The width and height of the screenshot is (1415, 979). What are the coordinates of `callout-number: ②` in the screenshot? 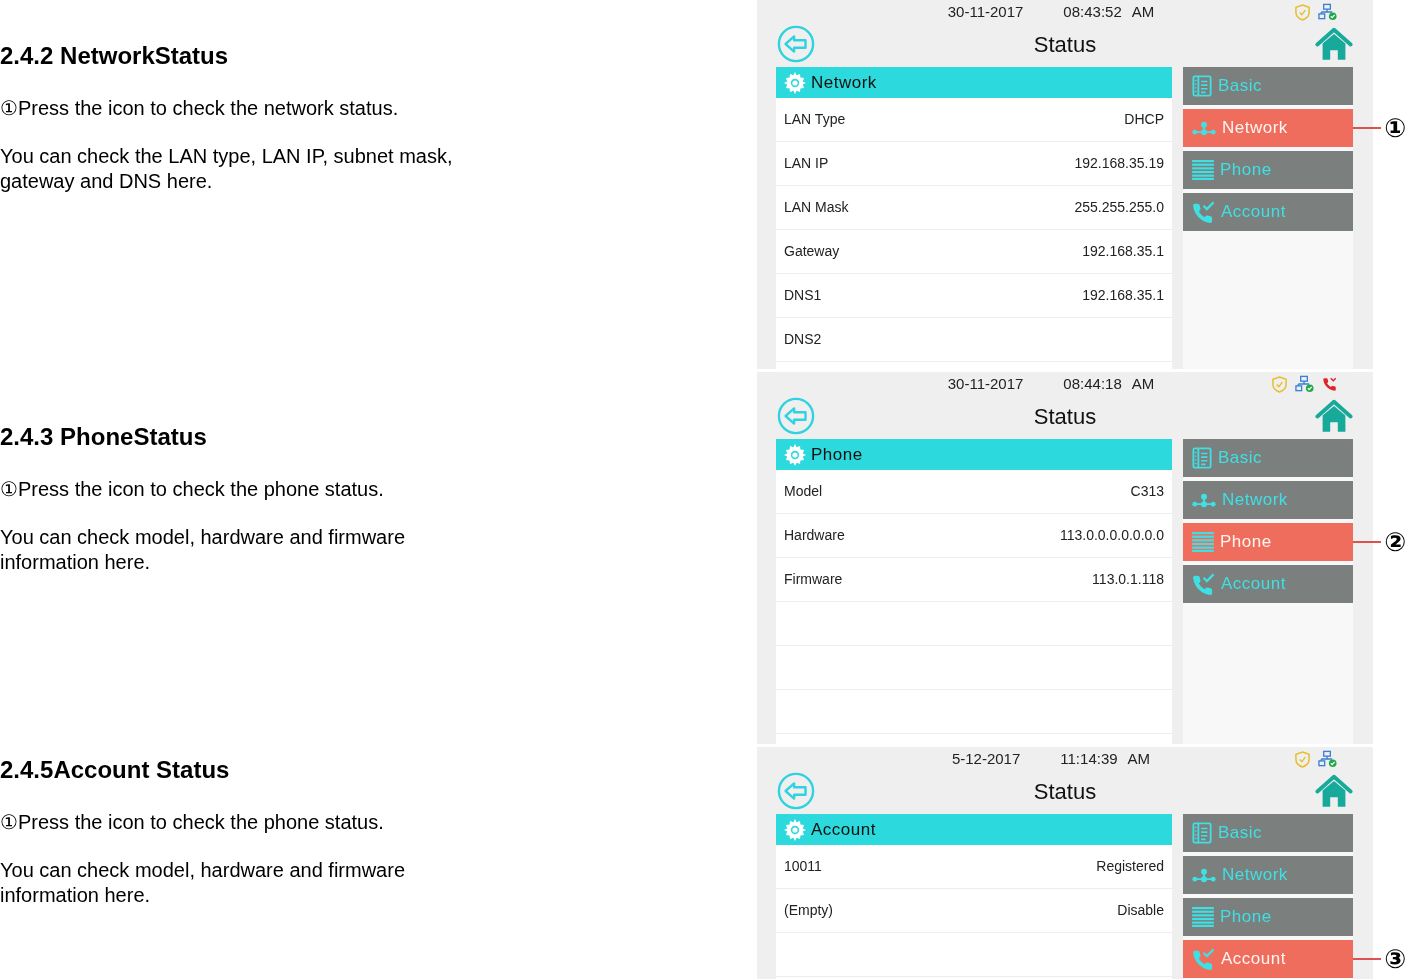 It's located at (1395, 542).